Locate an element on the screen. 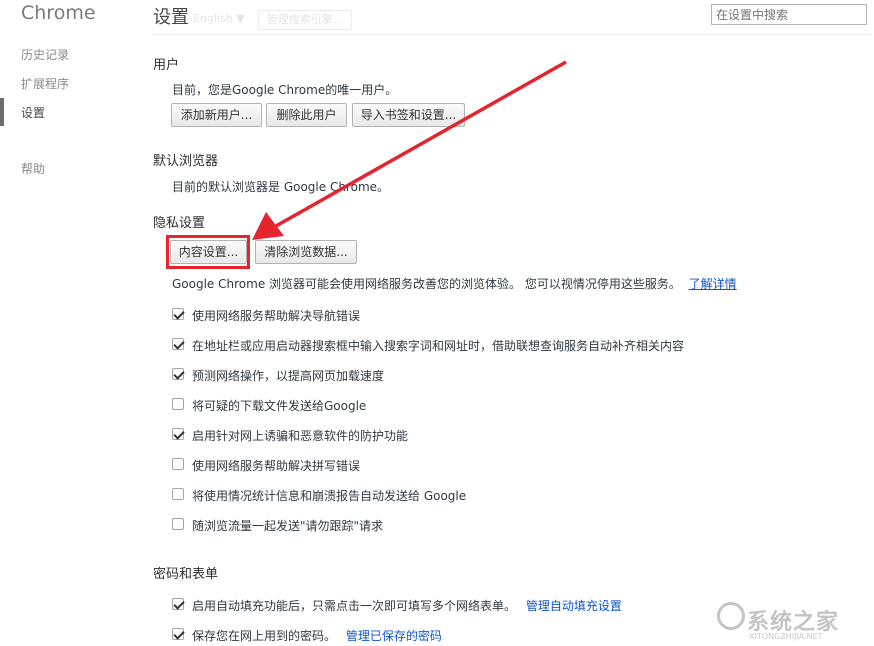 Image resolution: width=874 pixels, height=646 pixels. brand-title: Chrome is located at coordinates (58, 13).